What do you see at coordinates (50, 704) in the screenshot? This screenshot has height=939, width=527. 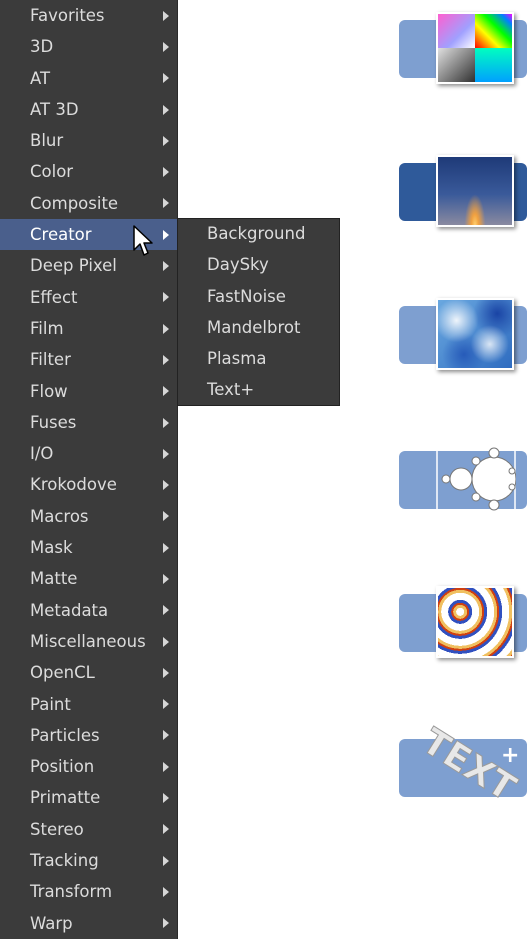 I see `menu-item-label: Paint` at bounding box center [50, 704].